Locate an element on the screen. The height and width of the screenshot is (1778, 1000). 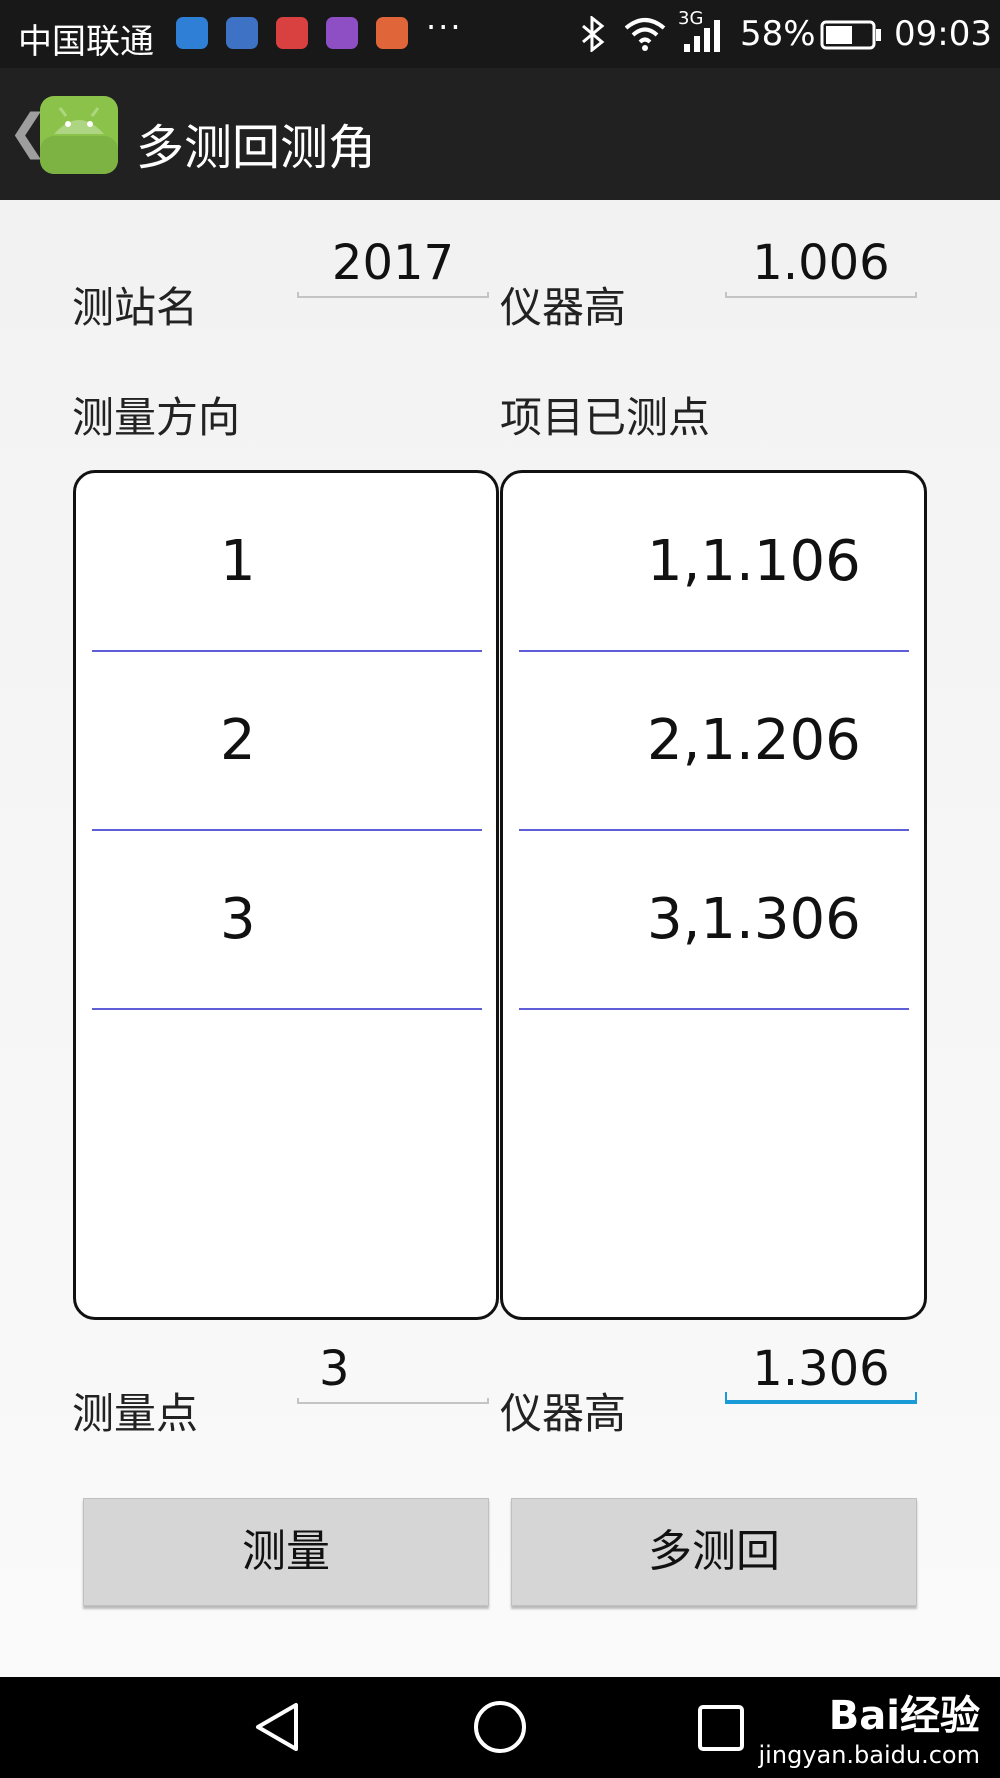
watermark: Bai经验 jingyan.baidu.com is located at coordinates (869, 1726).